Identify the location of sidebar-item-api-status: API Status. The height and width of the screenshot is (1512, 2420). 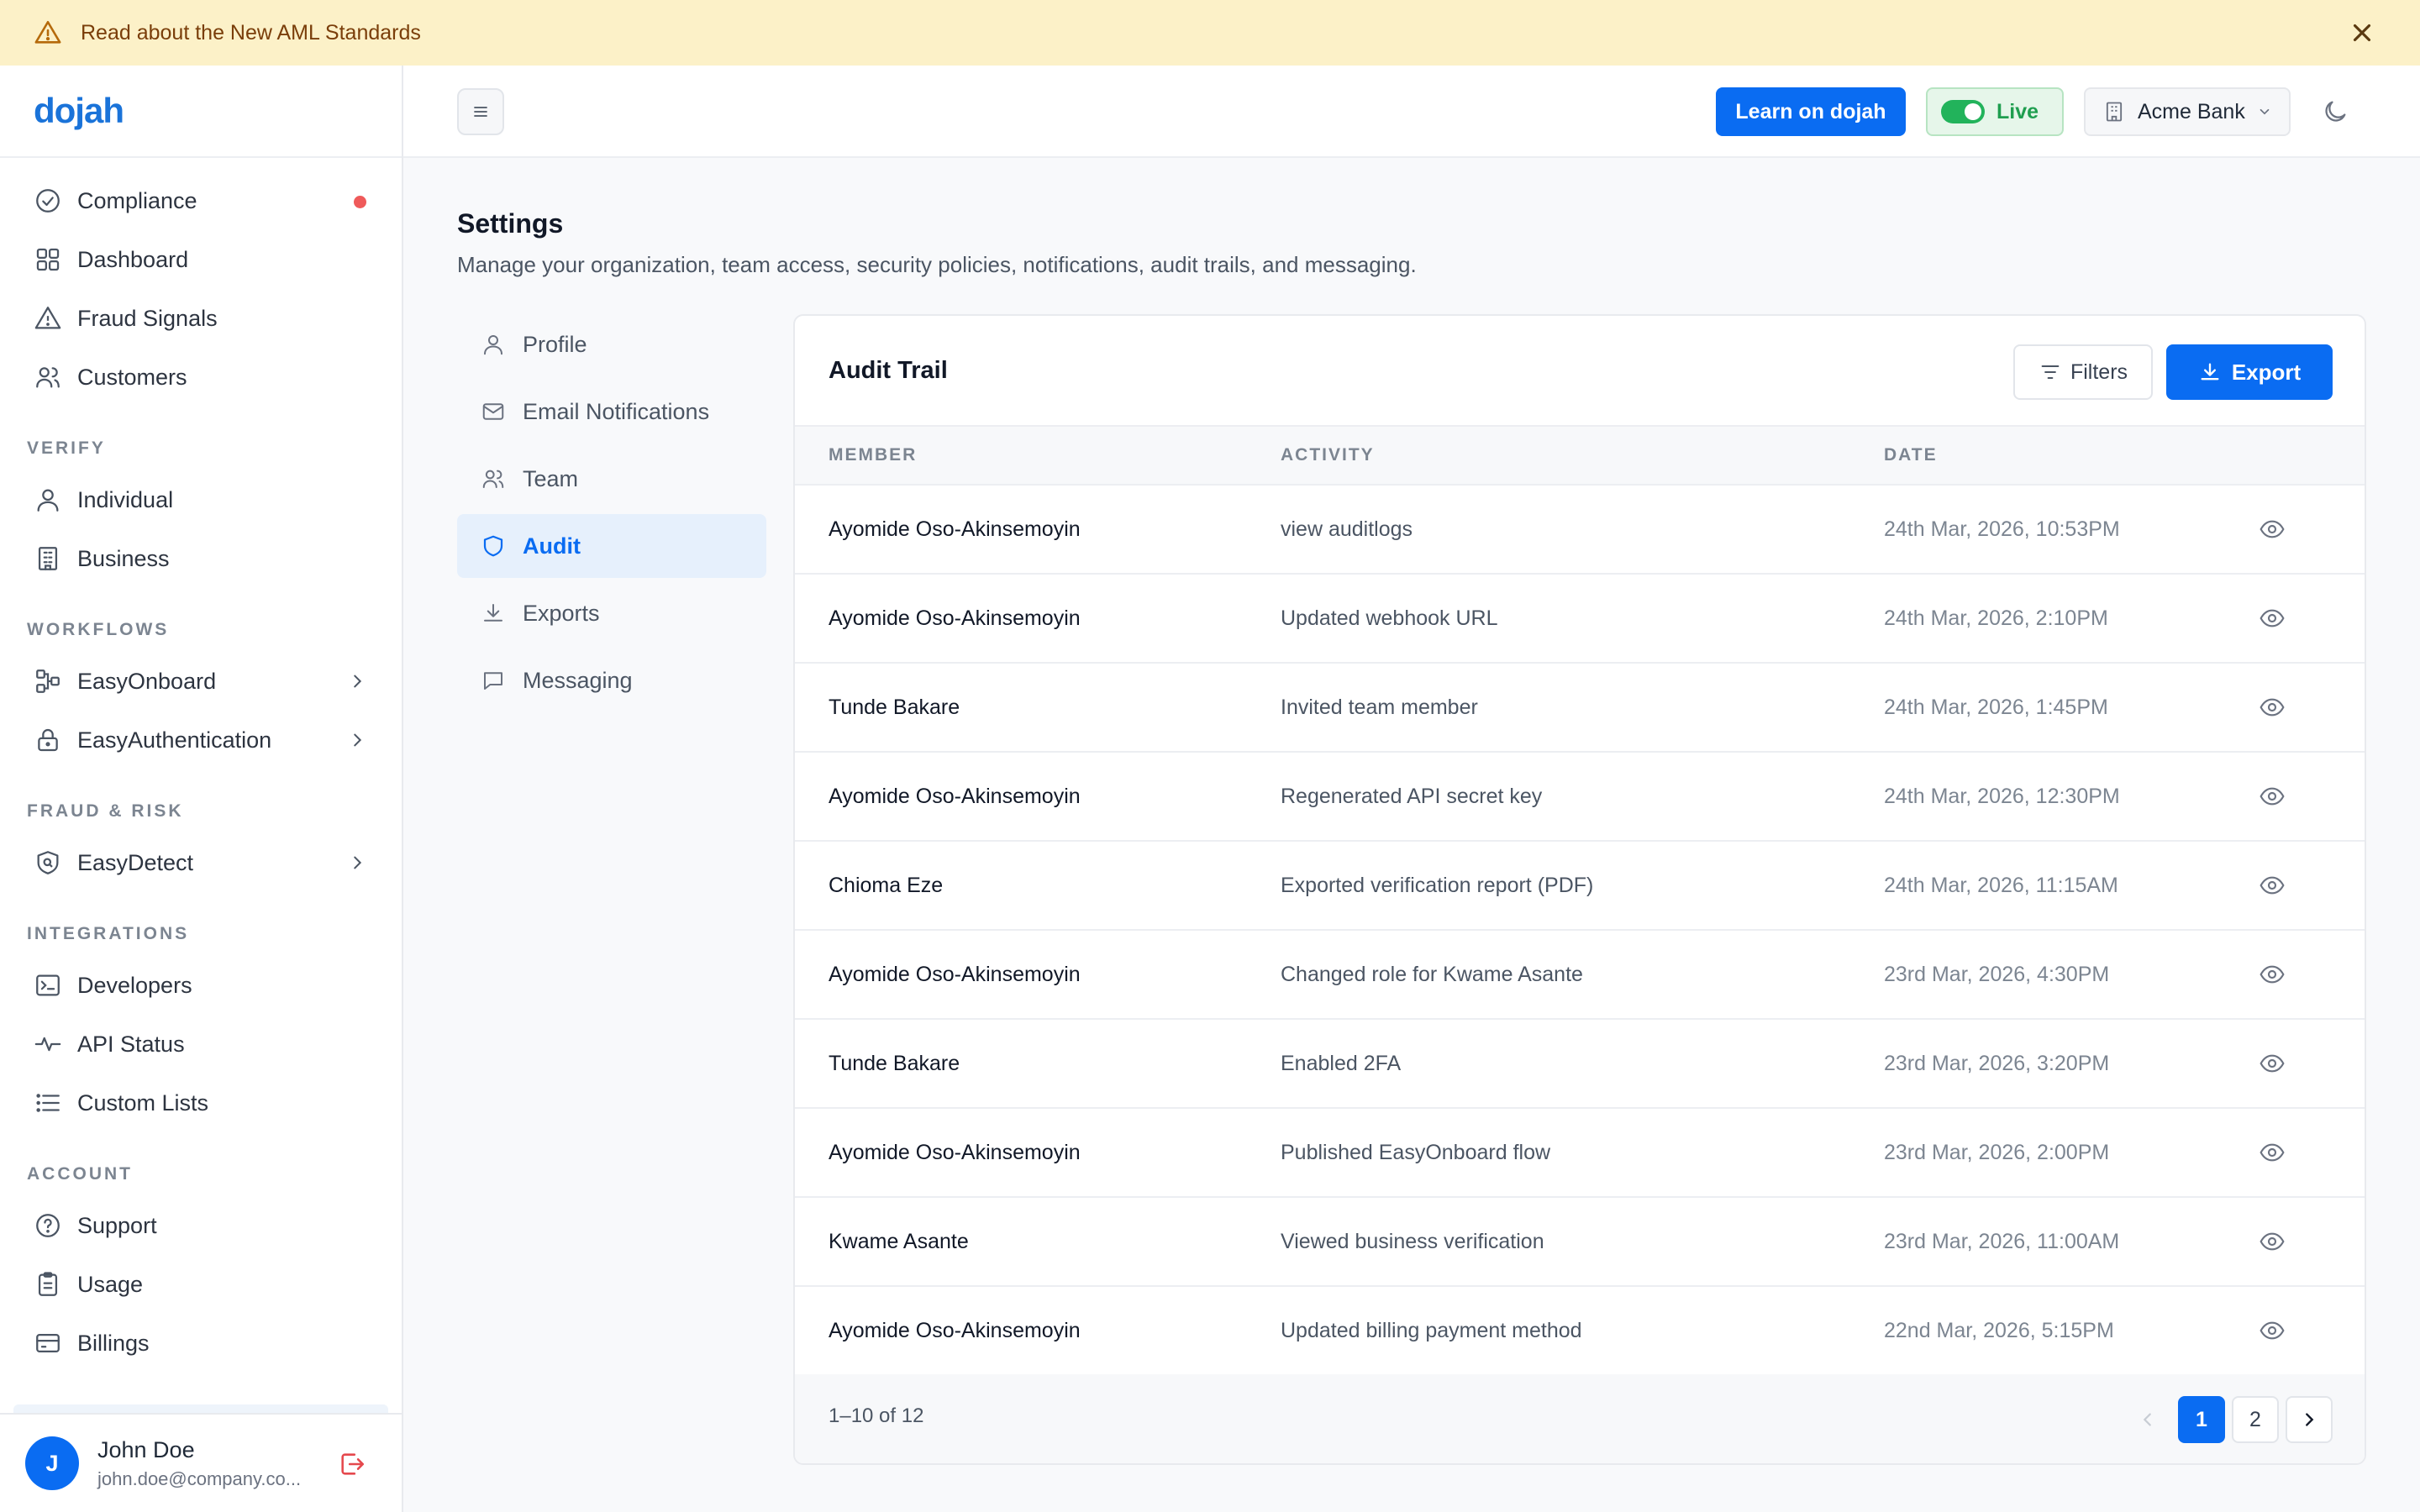
(201, 1044).